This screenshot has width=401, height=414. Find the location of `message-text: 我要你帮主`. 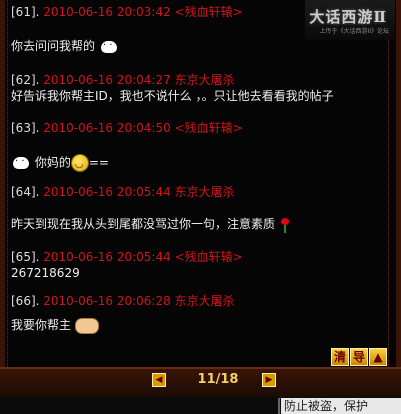

message-text: 我要你帮主 is located at coordinates (41, 325).